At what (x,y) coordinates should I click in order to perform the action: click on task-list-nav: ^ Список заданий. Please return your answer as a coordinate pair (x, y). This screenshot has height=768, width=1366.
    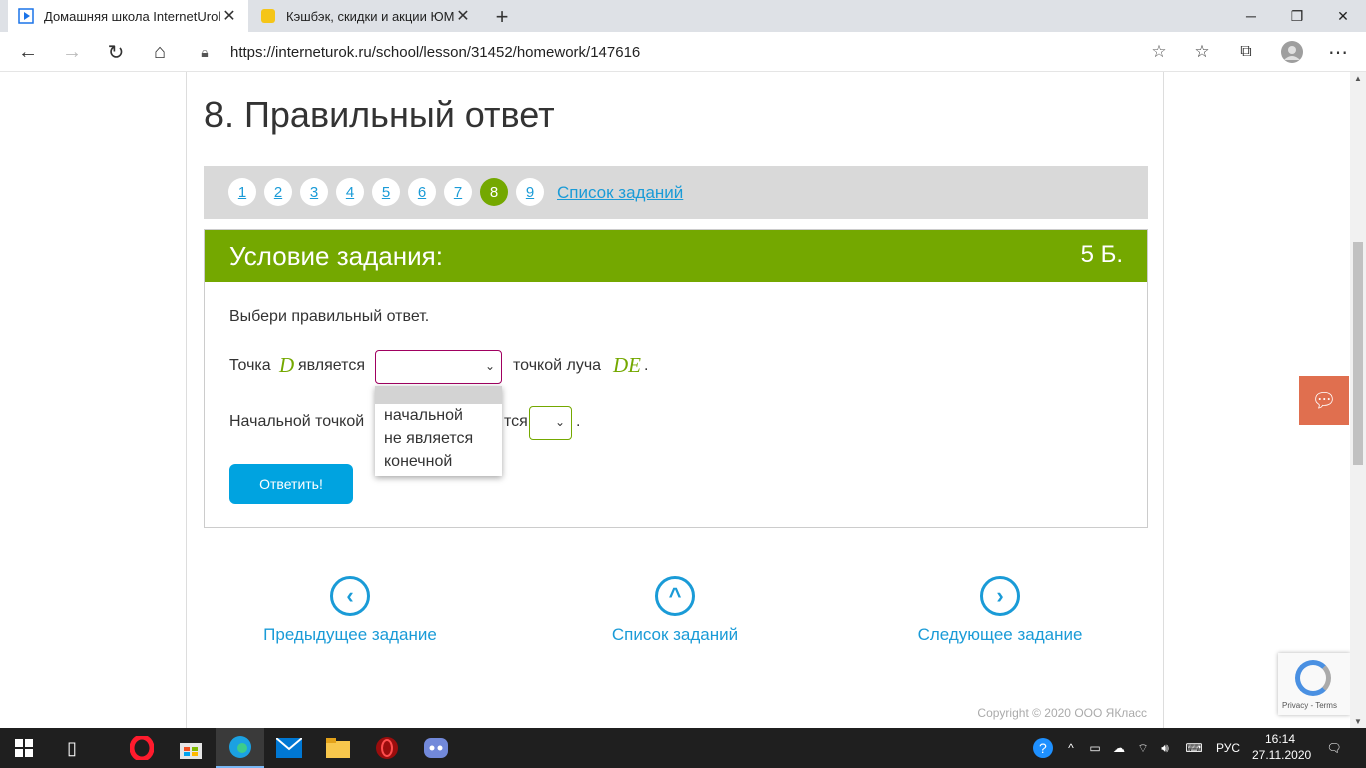
    Looking at the image, I should click on (675, 610).